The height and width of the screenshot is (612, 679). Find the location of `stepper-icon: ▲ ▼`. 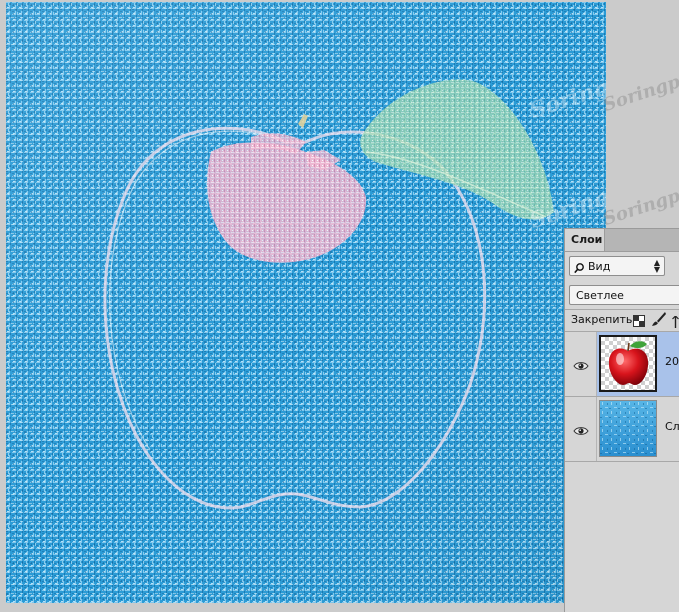

stepper-icon: ▲ ▼ is located at coordinates (656, 266).